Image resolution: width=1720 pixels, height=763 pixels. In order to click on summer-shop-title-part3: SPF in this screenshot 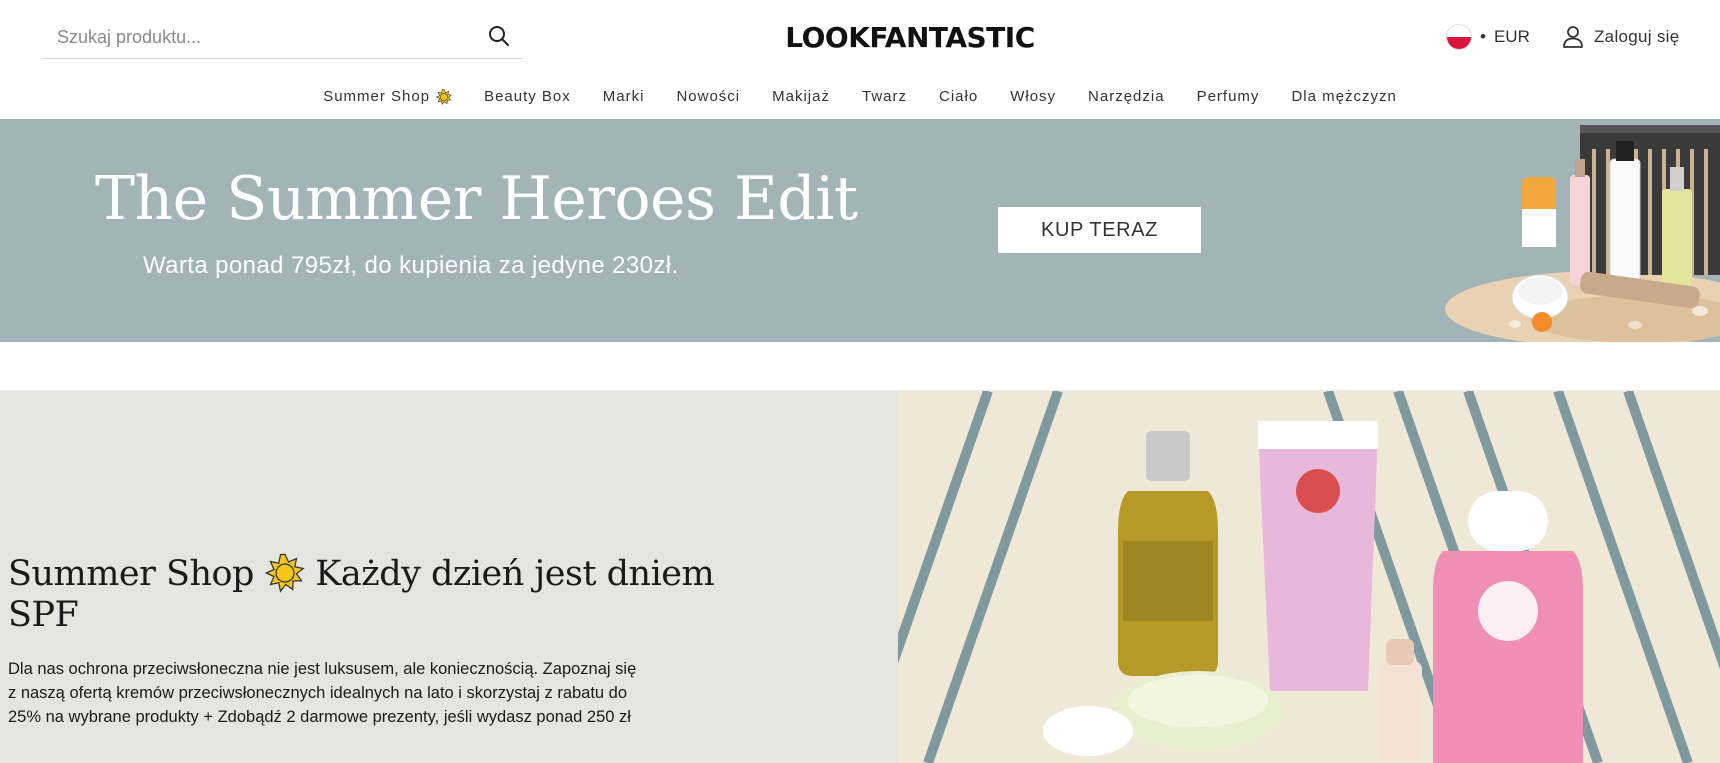, I will do `click(43, 615)`.